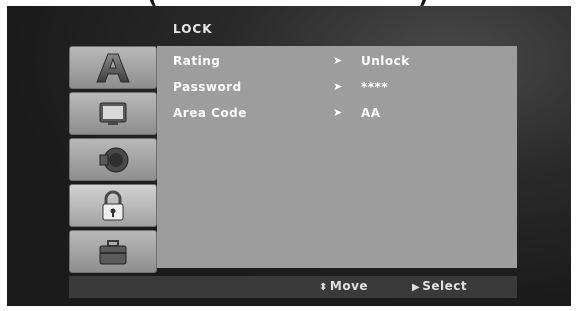  I want to click on page-title: LOCK, so click(193, 29).